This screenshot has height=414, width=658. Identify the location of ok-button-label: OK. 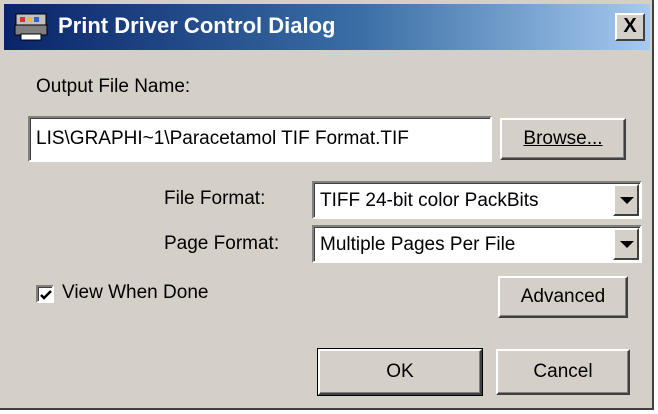
(400, 371).